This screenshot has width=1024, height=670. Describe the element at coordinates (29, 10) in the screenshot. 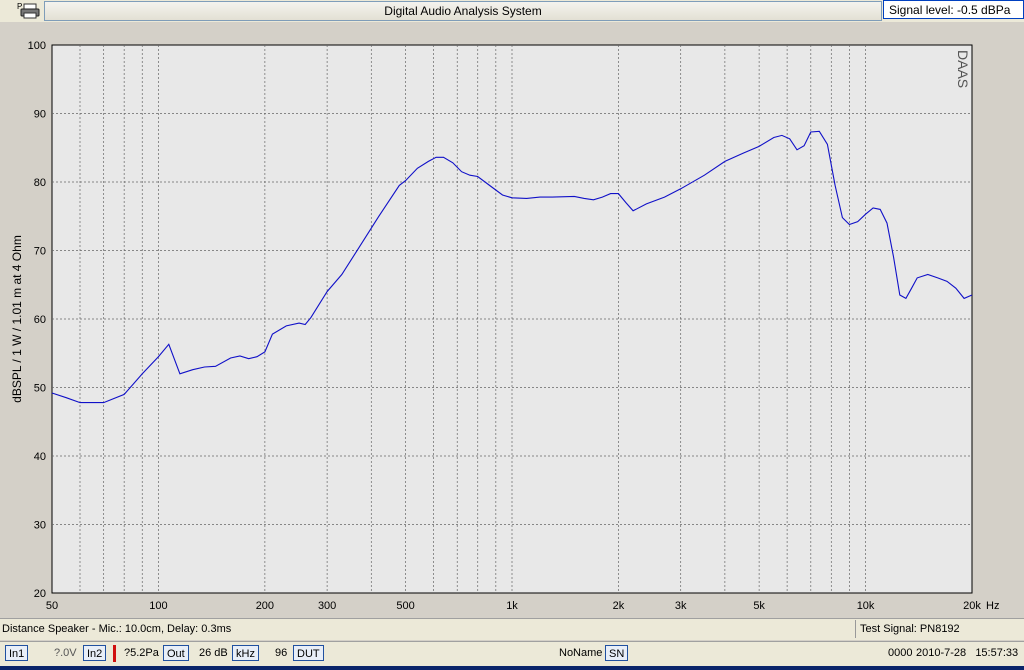

I see `printer-icon: P` at that location.